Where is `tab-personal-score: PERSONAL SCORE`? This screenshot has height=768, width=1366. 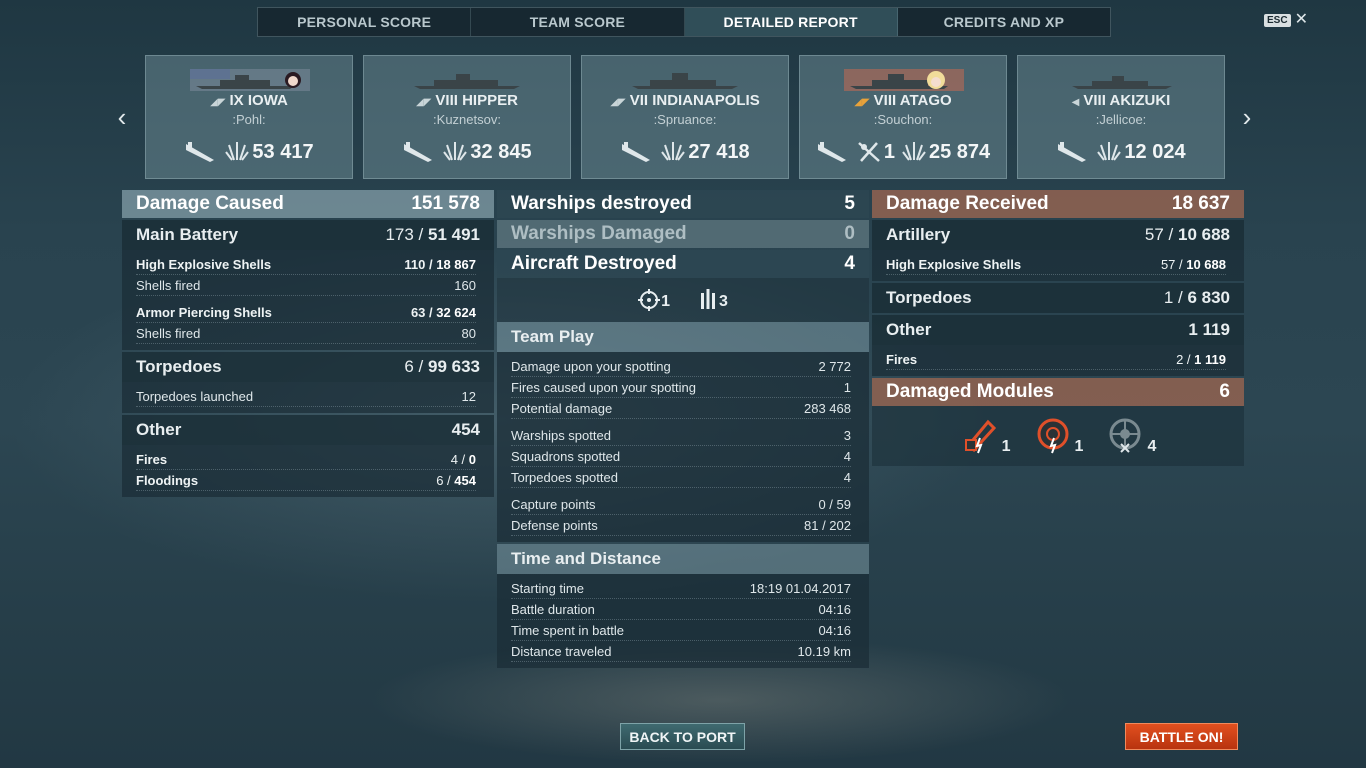 tab-personal-score: PERSONAL SCORE is located at coordinates (365, 22).